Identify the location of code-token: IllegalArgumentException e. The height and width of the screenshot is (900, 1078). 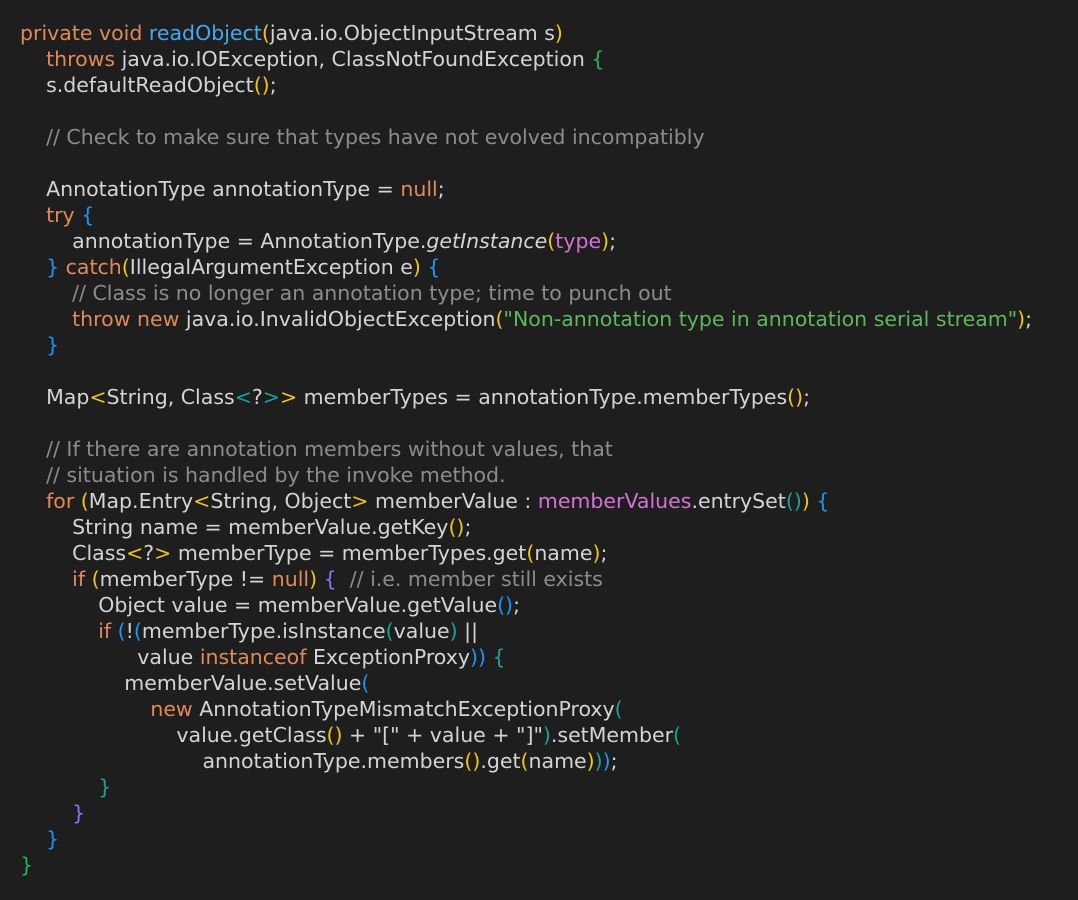
(271, 267).